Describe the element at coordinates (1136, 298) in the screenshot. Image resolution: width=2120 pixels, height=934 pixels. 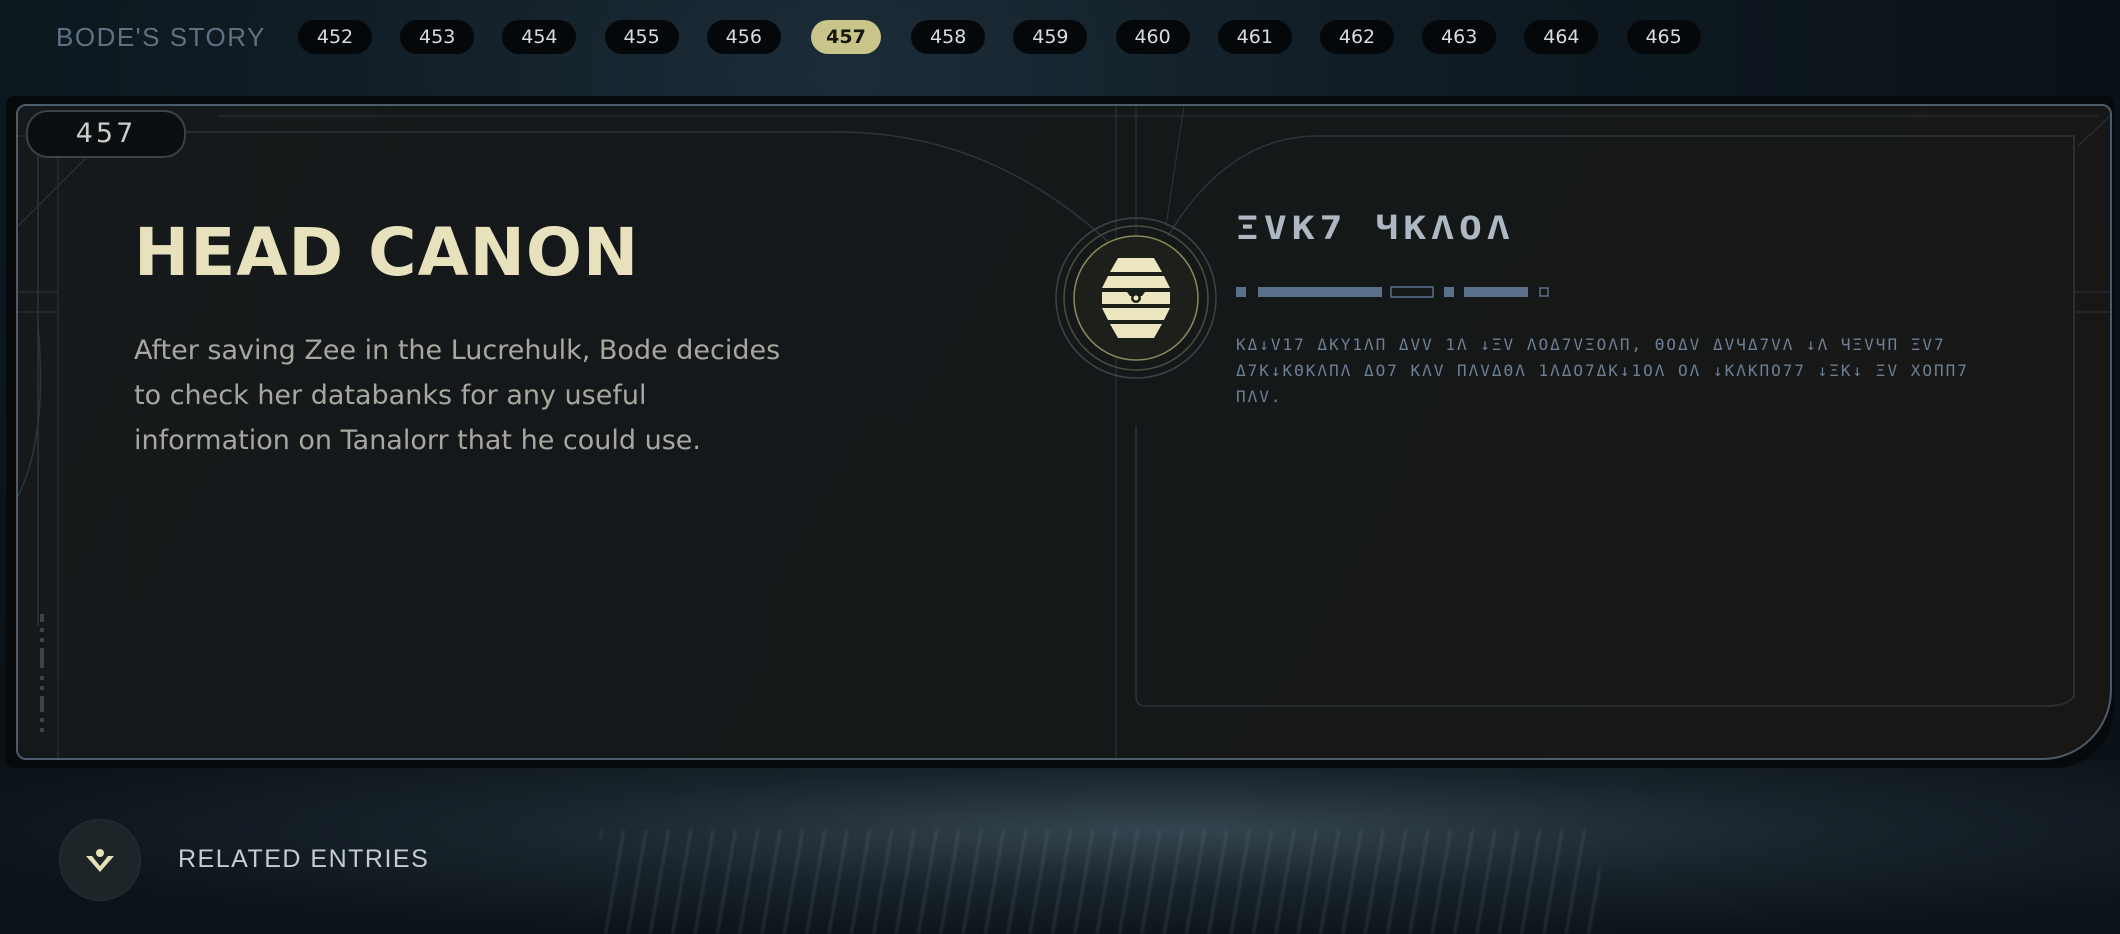
I see `emblem-icon` at that location.